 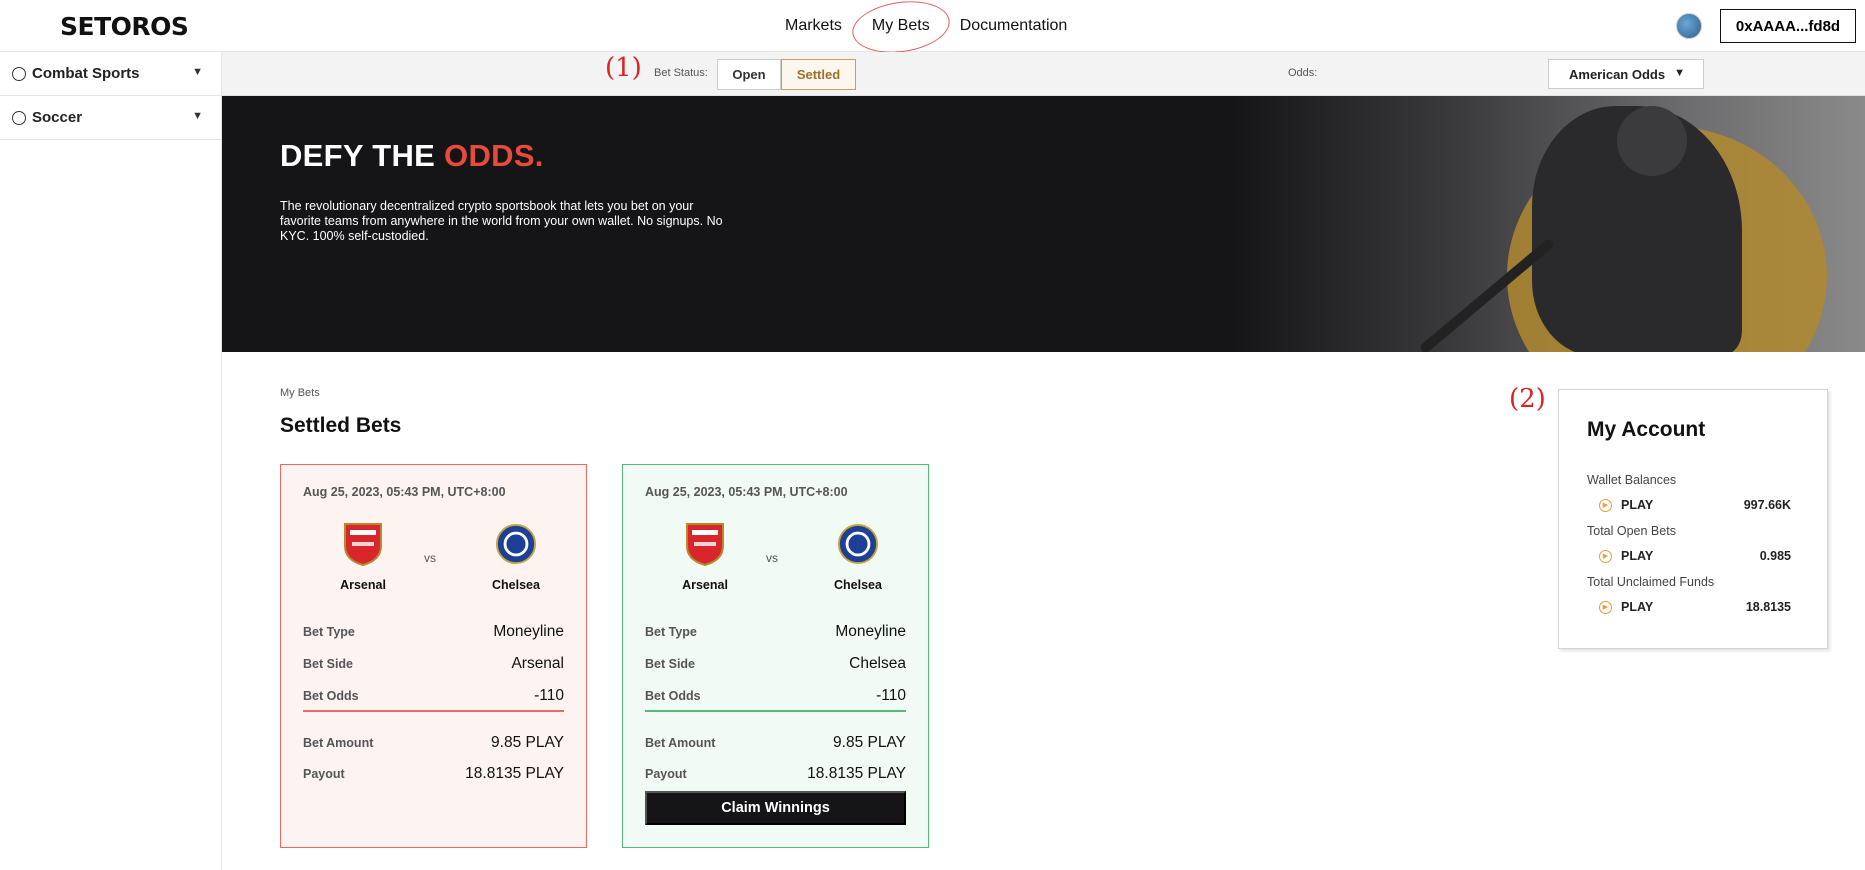 I want to click on setoros-logo: SETOROS, so click(x=124, y=26).